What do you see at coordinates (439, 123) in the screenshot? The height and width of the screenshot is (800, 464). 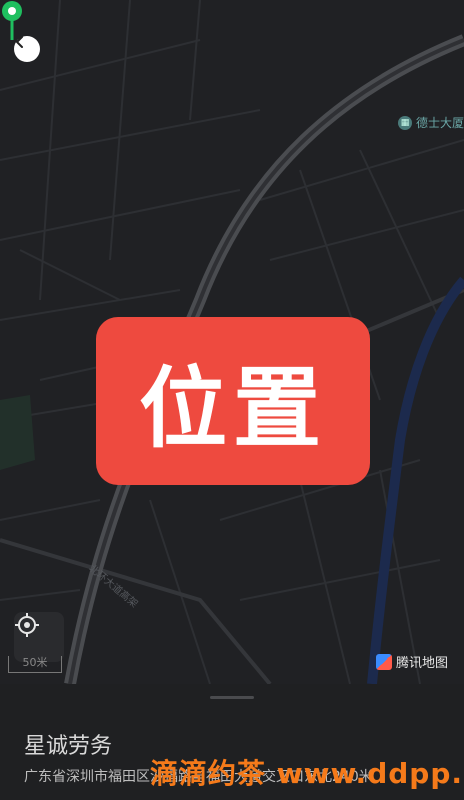 I see `poi-label: 德士大厦` at bounding box center [439, 123].